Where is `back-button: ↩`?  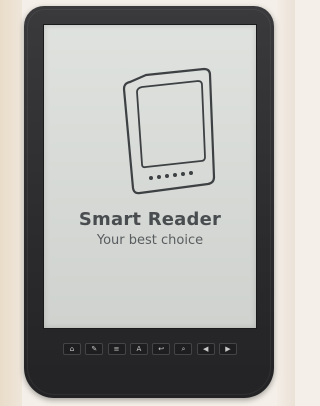 back-button: ↩ is located at coordinates (161, 349).